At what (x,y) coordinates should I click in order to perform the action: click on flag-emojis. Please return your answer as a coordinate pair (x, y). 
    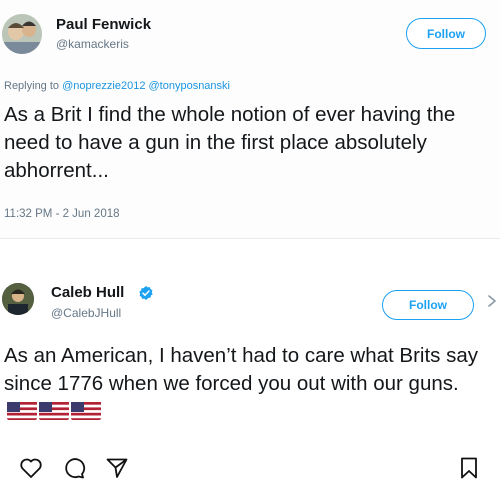
    Looking at the image, I should click on (54, 410).